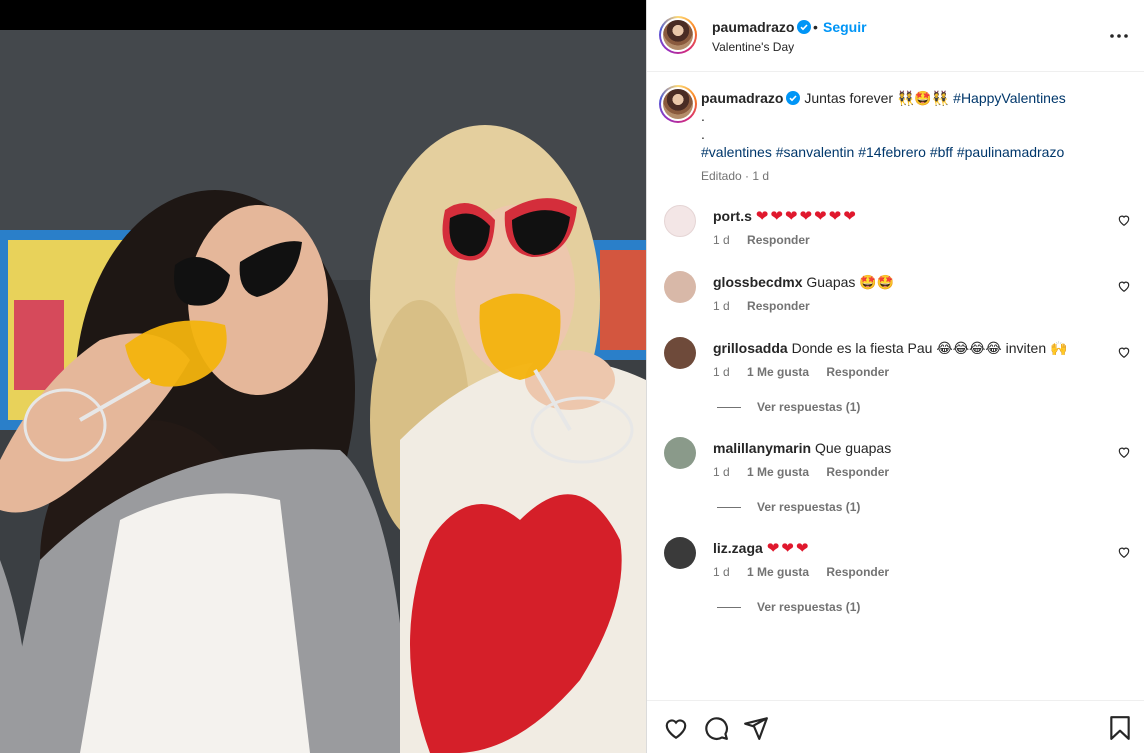 The width and height of the screenshot is (1144, 753). I want to click on comment-text: port.s ❤❤❤❤❤❤❤, so click(785, 216).